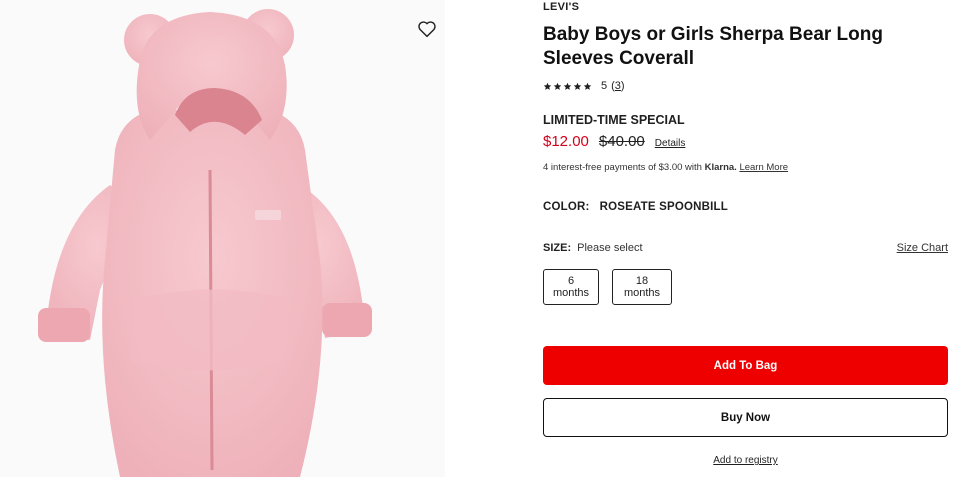 Image resolution: width=969 pixels, height=477 pixels. I want to click on wishlist-button, so click(427, 29).